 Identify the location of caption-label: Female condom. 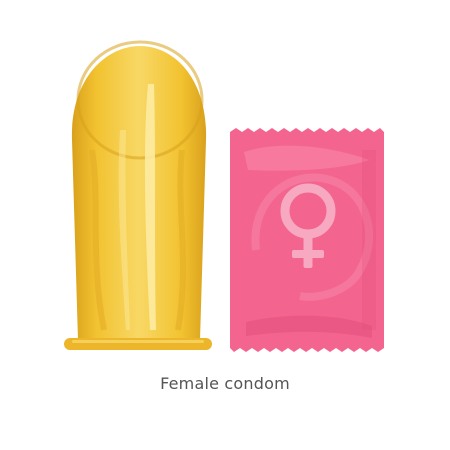
(225, 383).